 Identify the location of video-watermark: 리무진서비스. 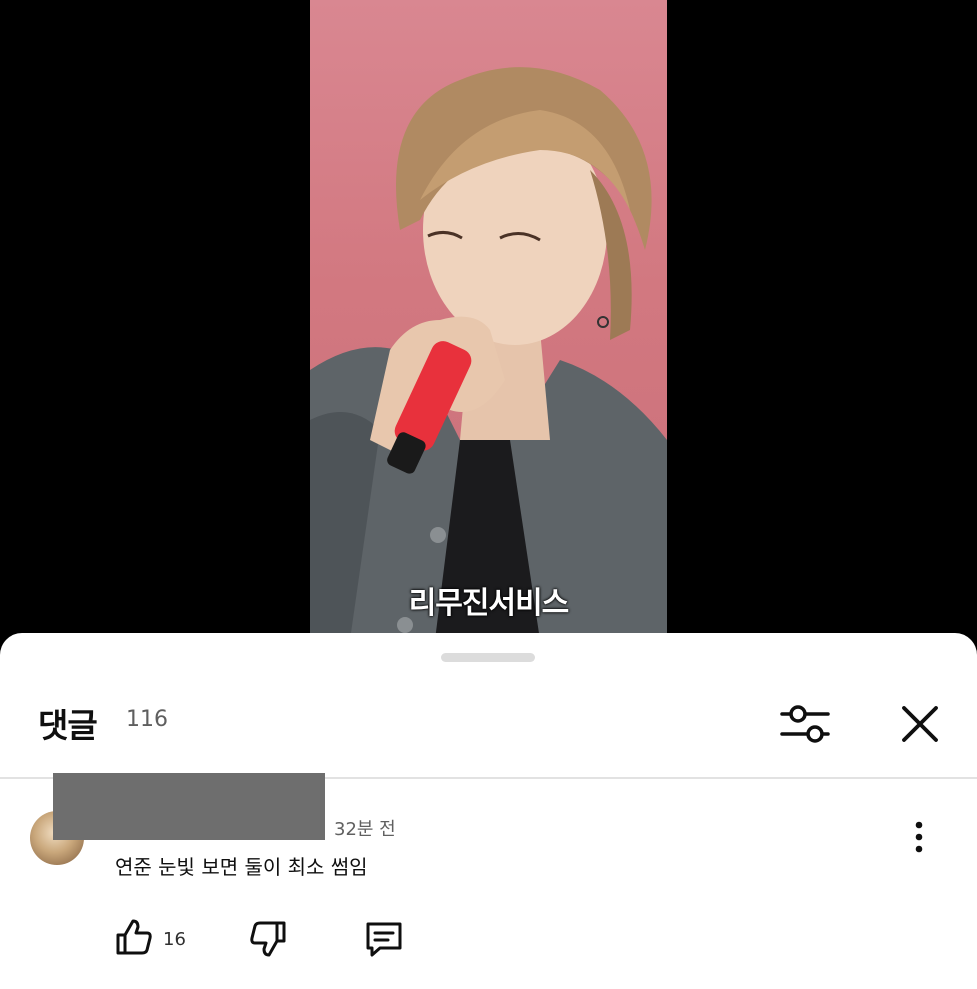
(489, 603).